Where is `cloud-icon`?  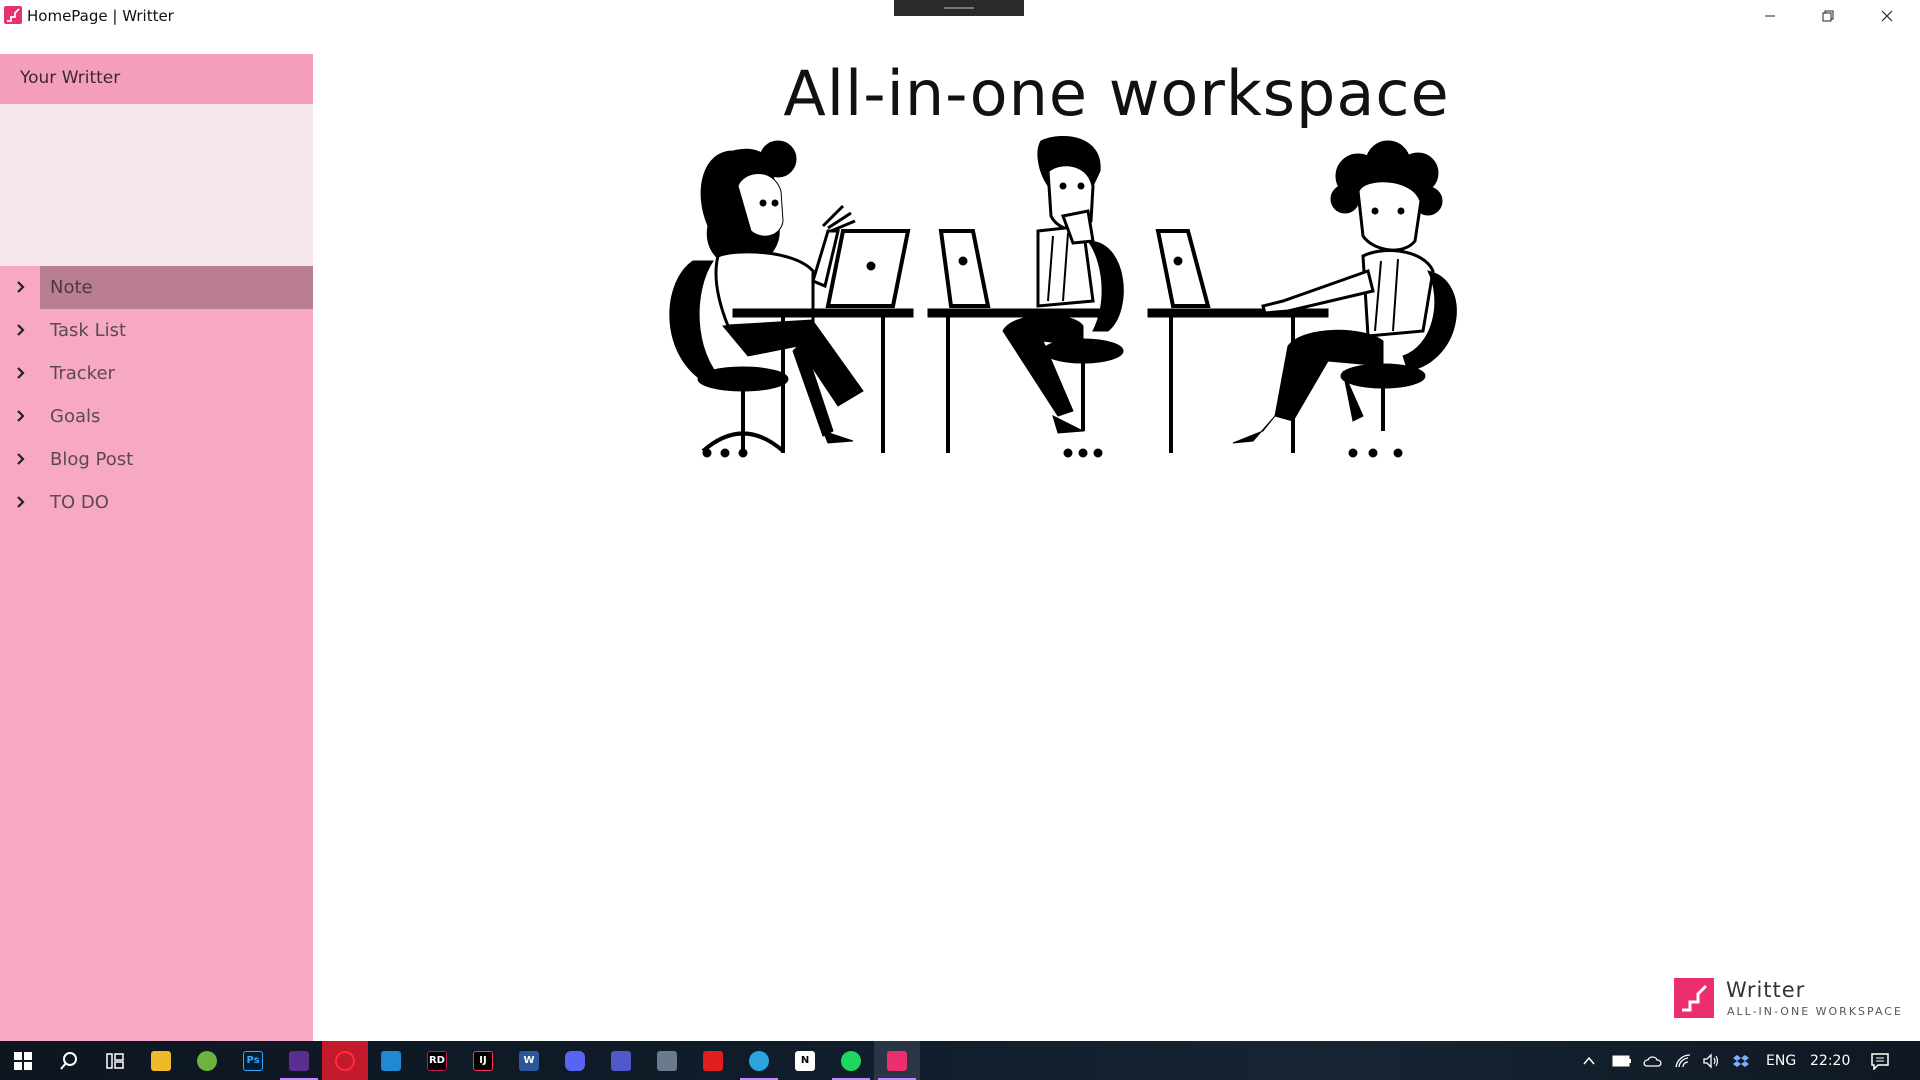 cloud-icon is located at coordinates (1652, 1061).